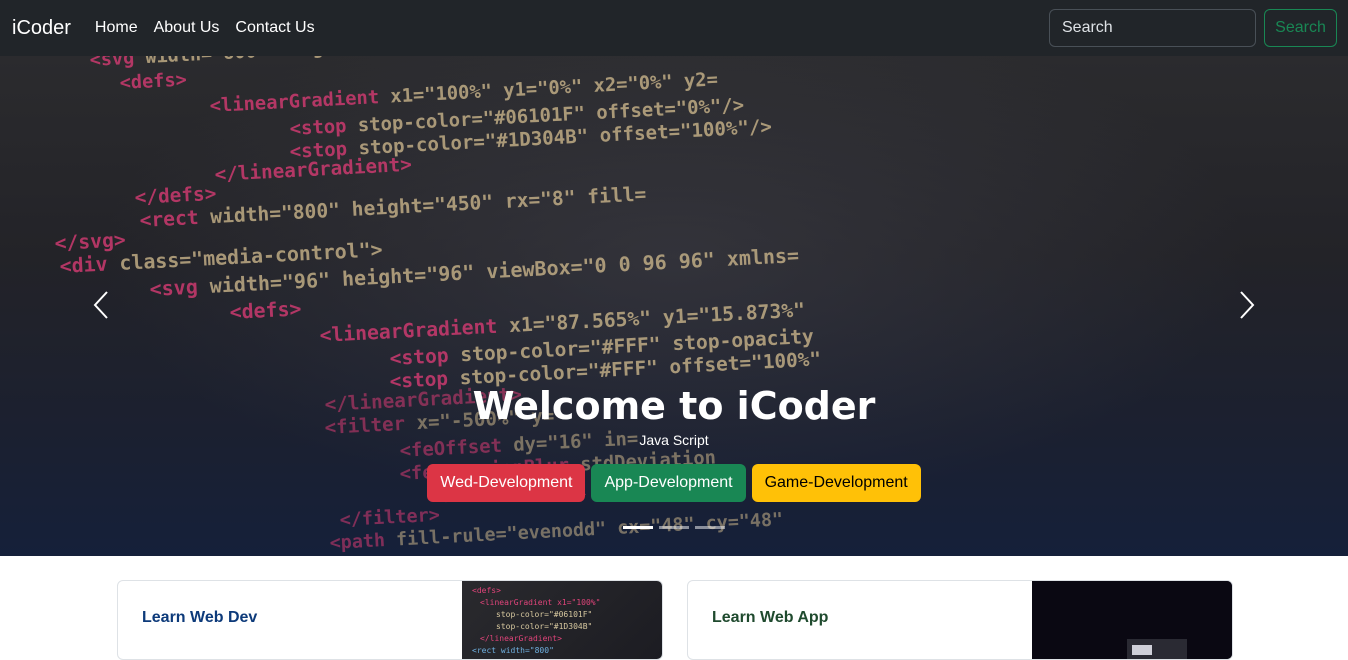  Describe the element at coordinates (674, 440) in the screenshot. I see `carousel-subtitle: Java Script` at that location.